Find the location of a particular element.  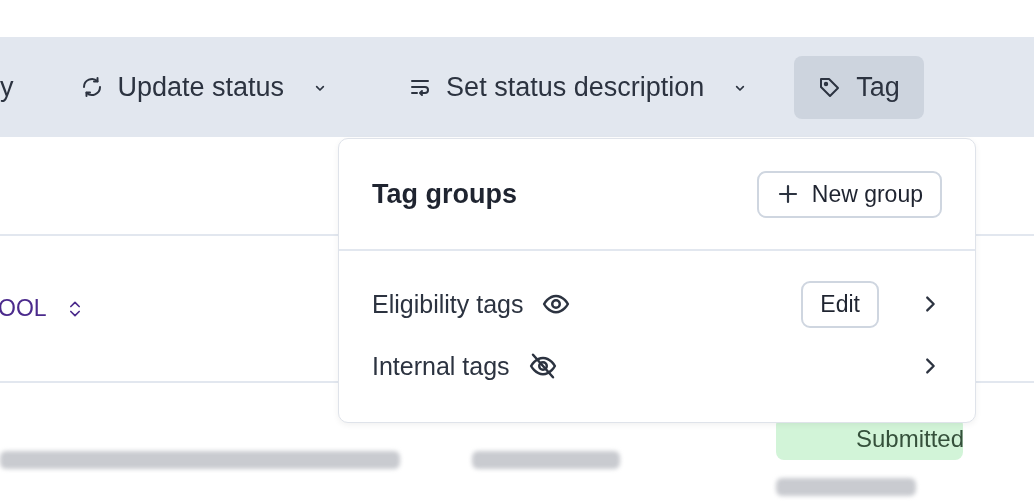

eye-off-icon is located at coordinates (542, 366).